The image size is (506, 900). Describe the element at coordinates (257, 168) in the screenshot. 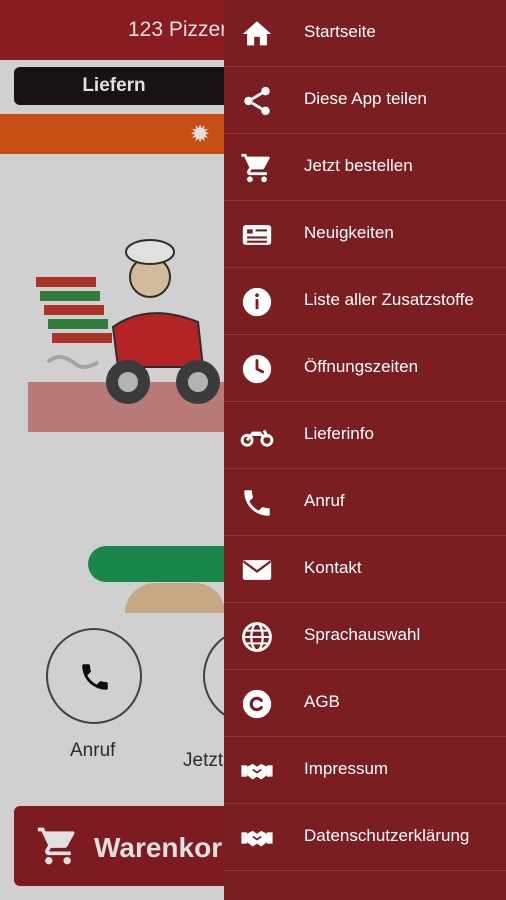

I see `cart-icon` at that location.